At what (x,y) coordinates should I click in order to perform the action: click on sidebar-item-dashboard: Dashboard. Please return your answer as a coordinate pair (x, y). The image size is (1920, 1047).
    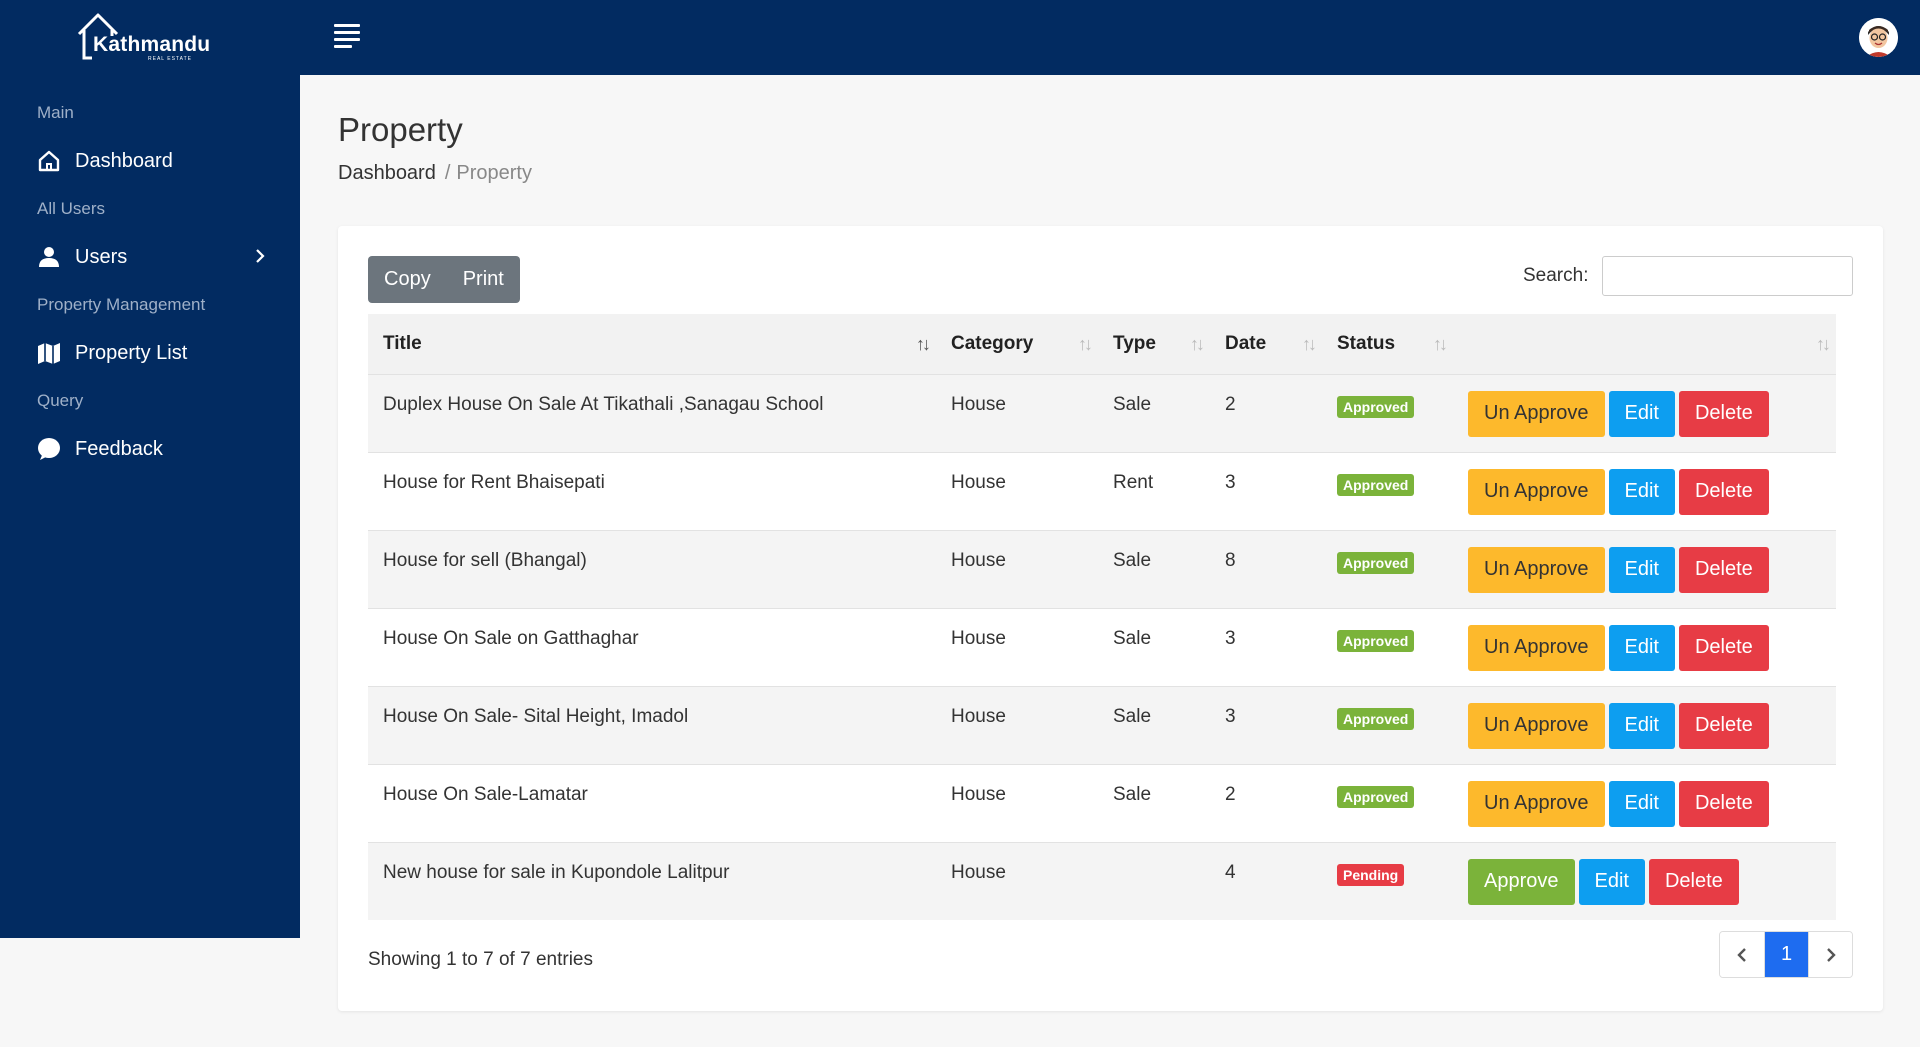
    Looking at the image, I should click on (152, 161).